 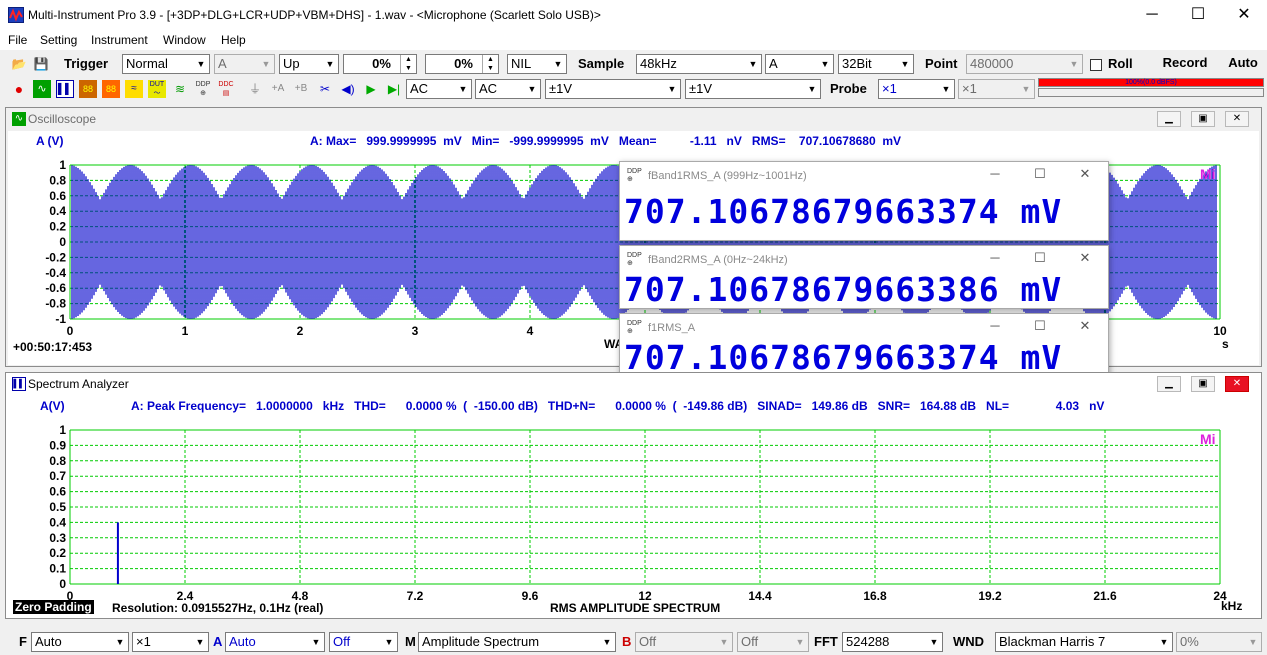 I want to click on menu-file: File, so click(x=17, y=40).